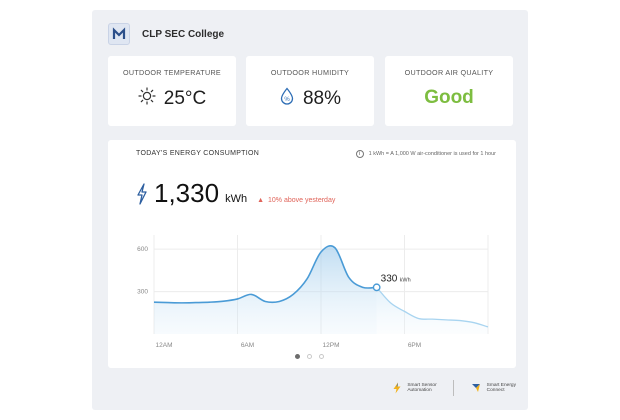  What do you see at coordinates (495, 390) in the screenshot?
I see `brand2-line2: Connect` at bounding box center [495, 390].